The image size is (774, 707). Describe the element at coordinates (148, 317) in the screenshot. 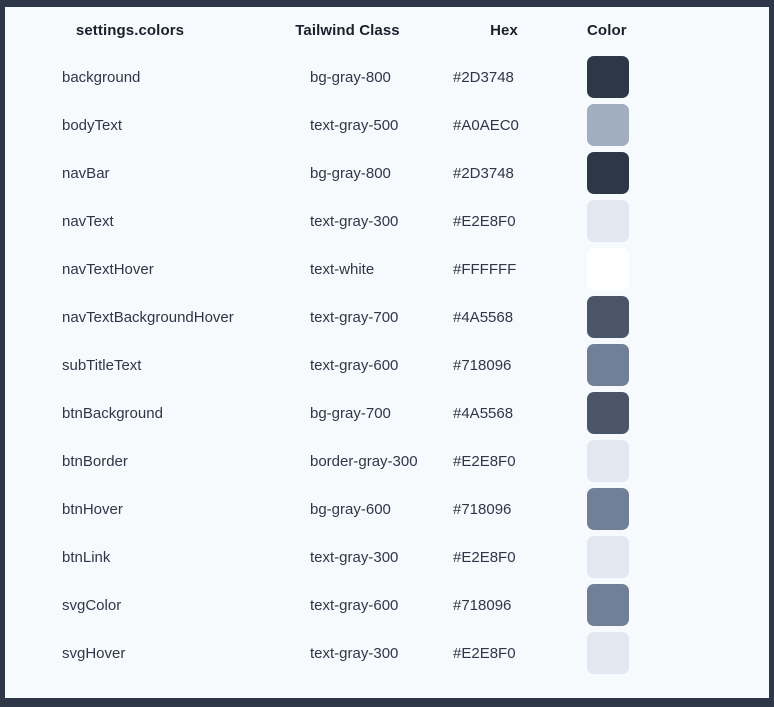

I see `color-token-name: navTextBackgroundHover` at that location.